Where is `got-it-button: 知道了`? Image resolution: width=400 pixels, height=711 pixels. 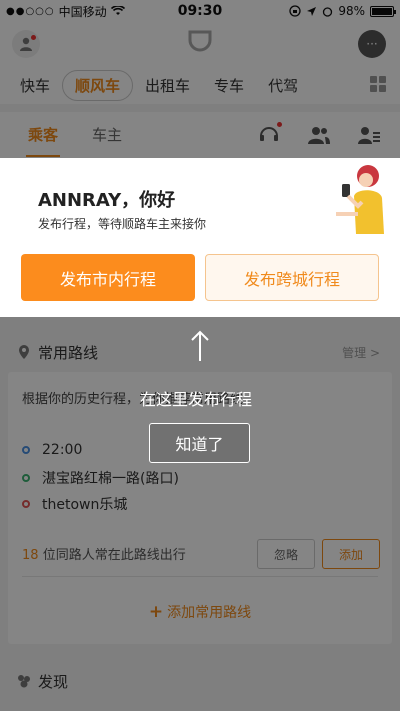
got-it-button: 知道了 is located at coordinates (199, 443).